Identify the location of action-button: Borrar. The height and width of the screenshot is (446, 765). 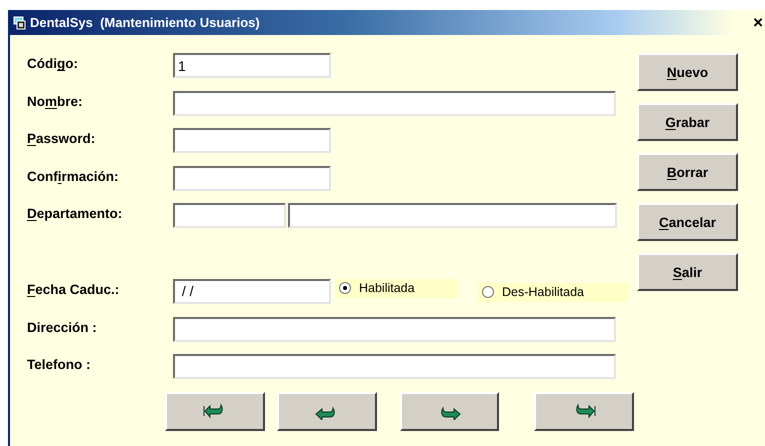
(687, 172).